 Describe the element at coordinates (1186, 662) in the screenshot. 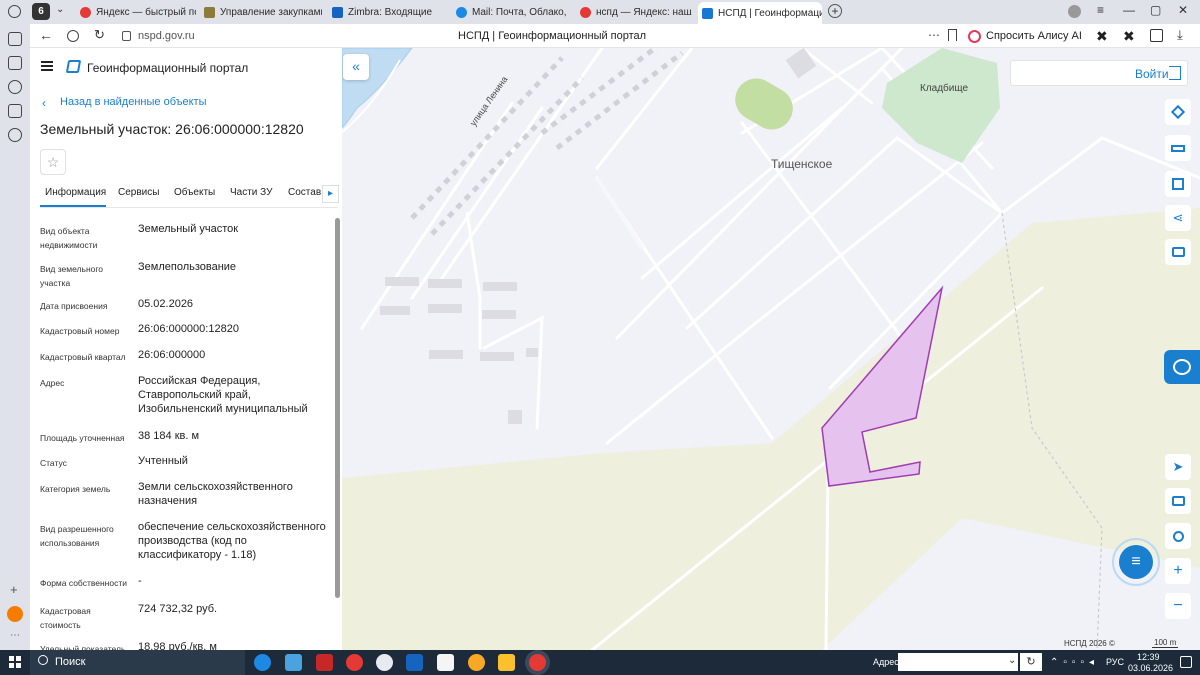

I see `notifications-icon` at that location.